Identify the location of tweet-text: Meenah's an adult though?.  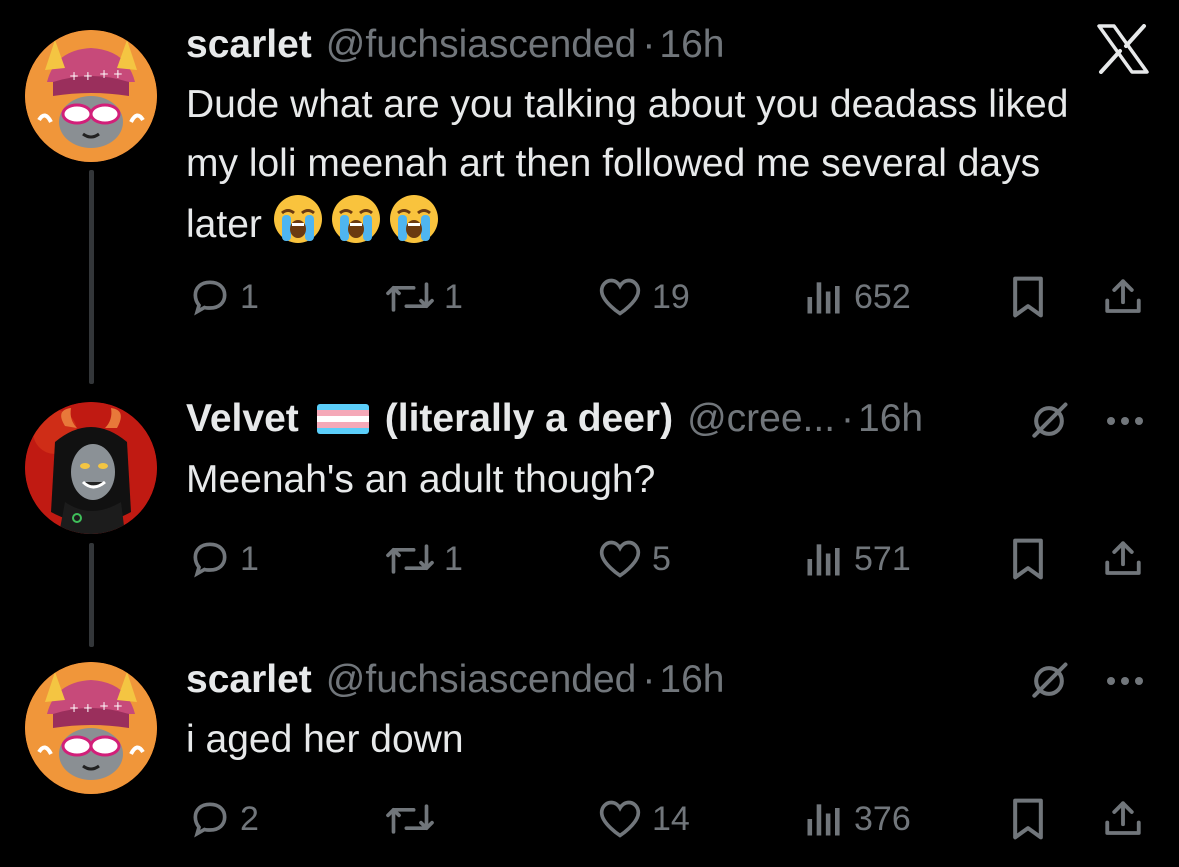
(420, 479).